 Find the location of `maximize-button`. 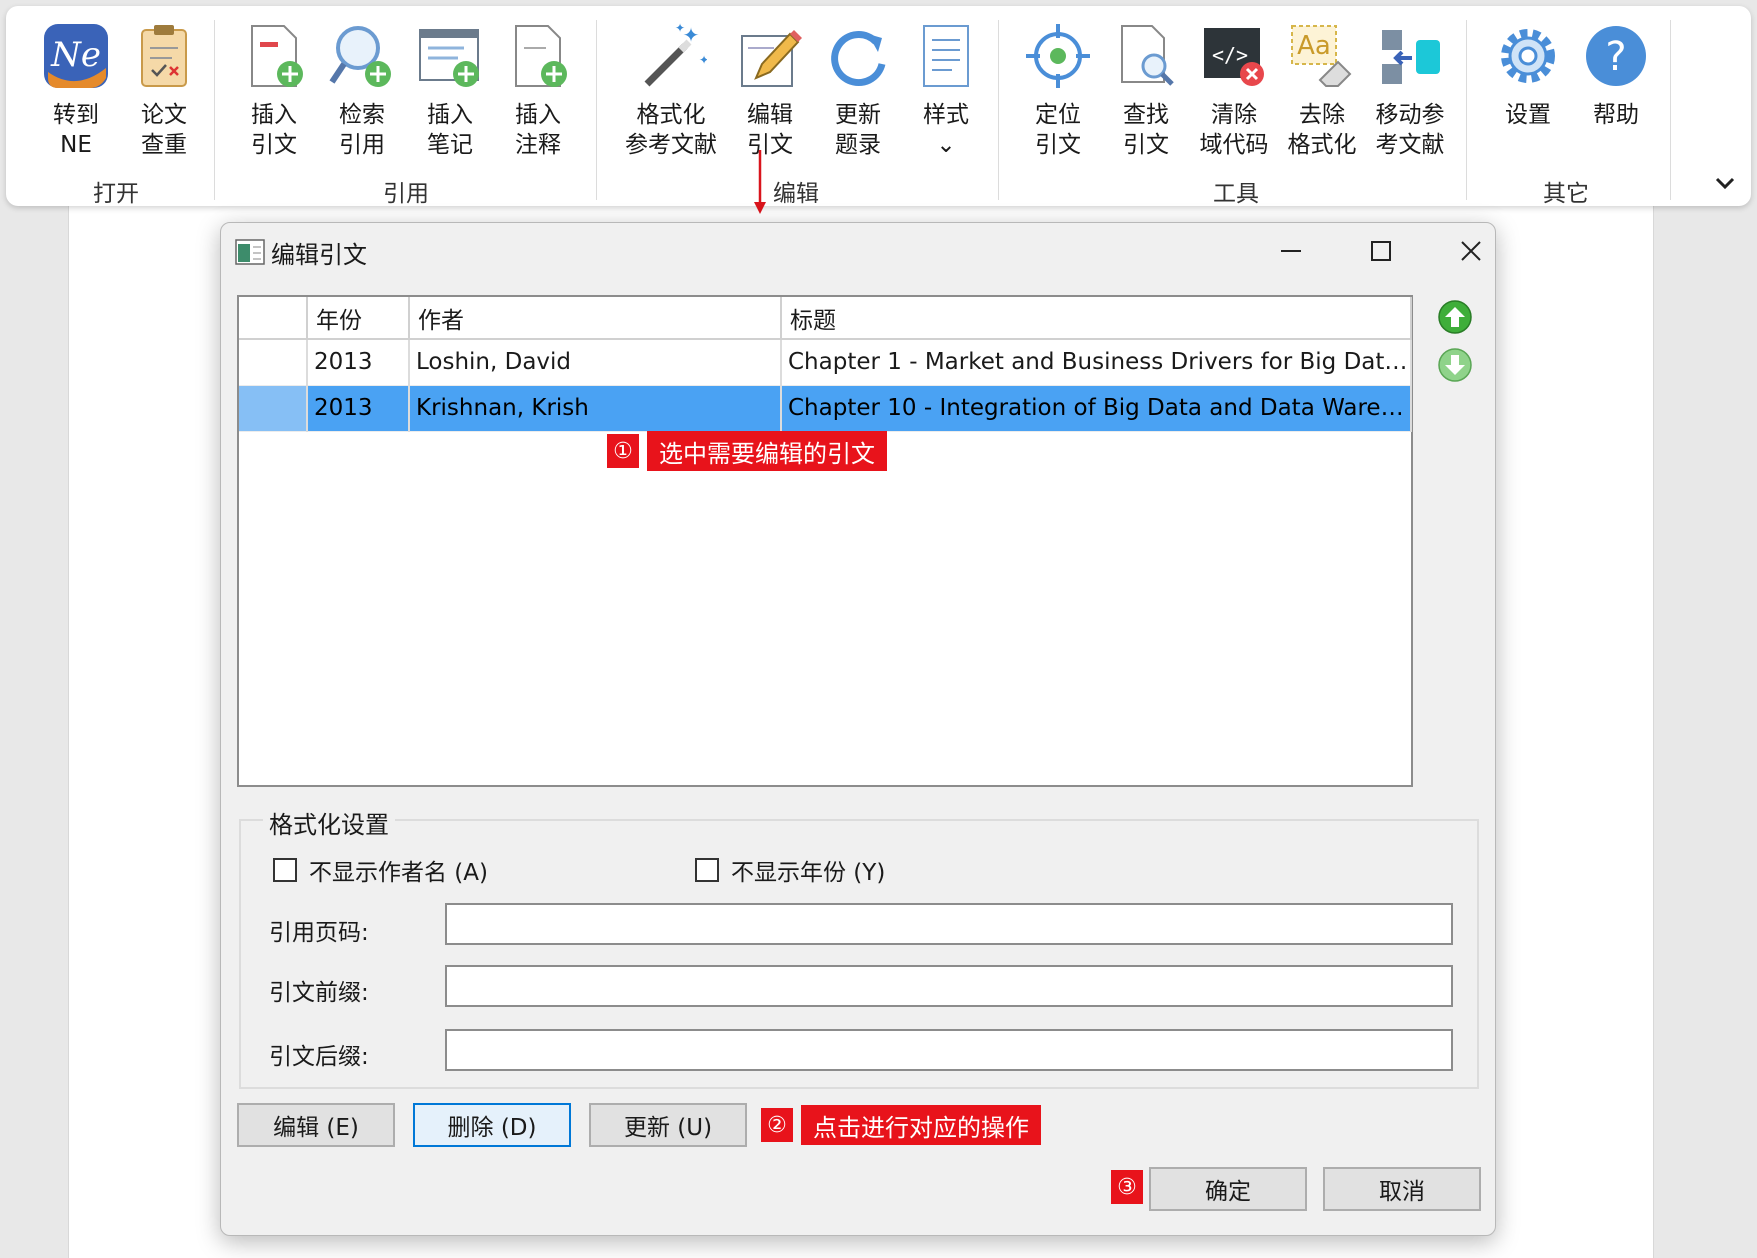

maximize-button is located at coordinates (1381, 251).